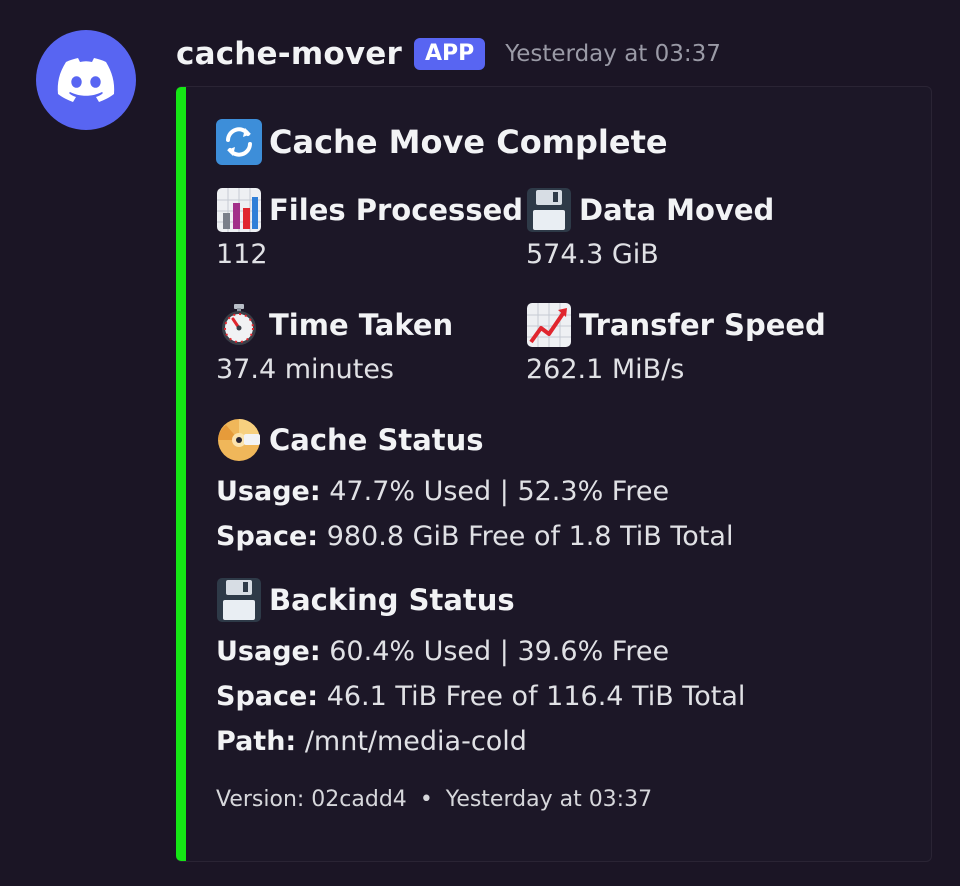  What do you see at coordinates (650, 228) in the screenshot?
I see `field-data-moved: Data Moved 574.3 GiB` at bounding box center [650, 228].